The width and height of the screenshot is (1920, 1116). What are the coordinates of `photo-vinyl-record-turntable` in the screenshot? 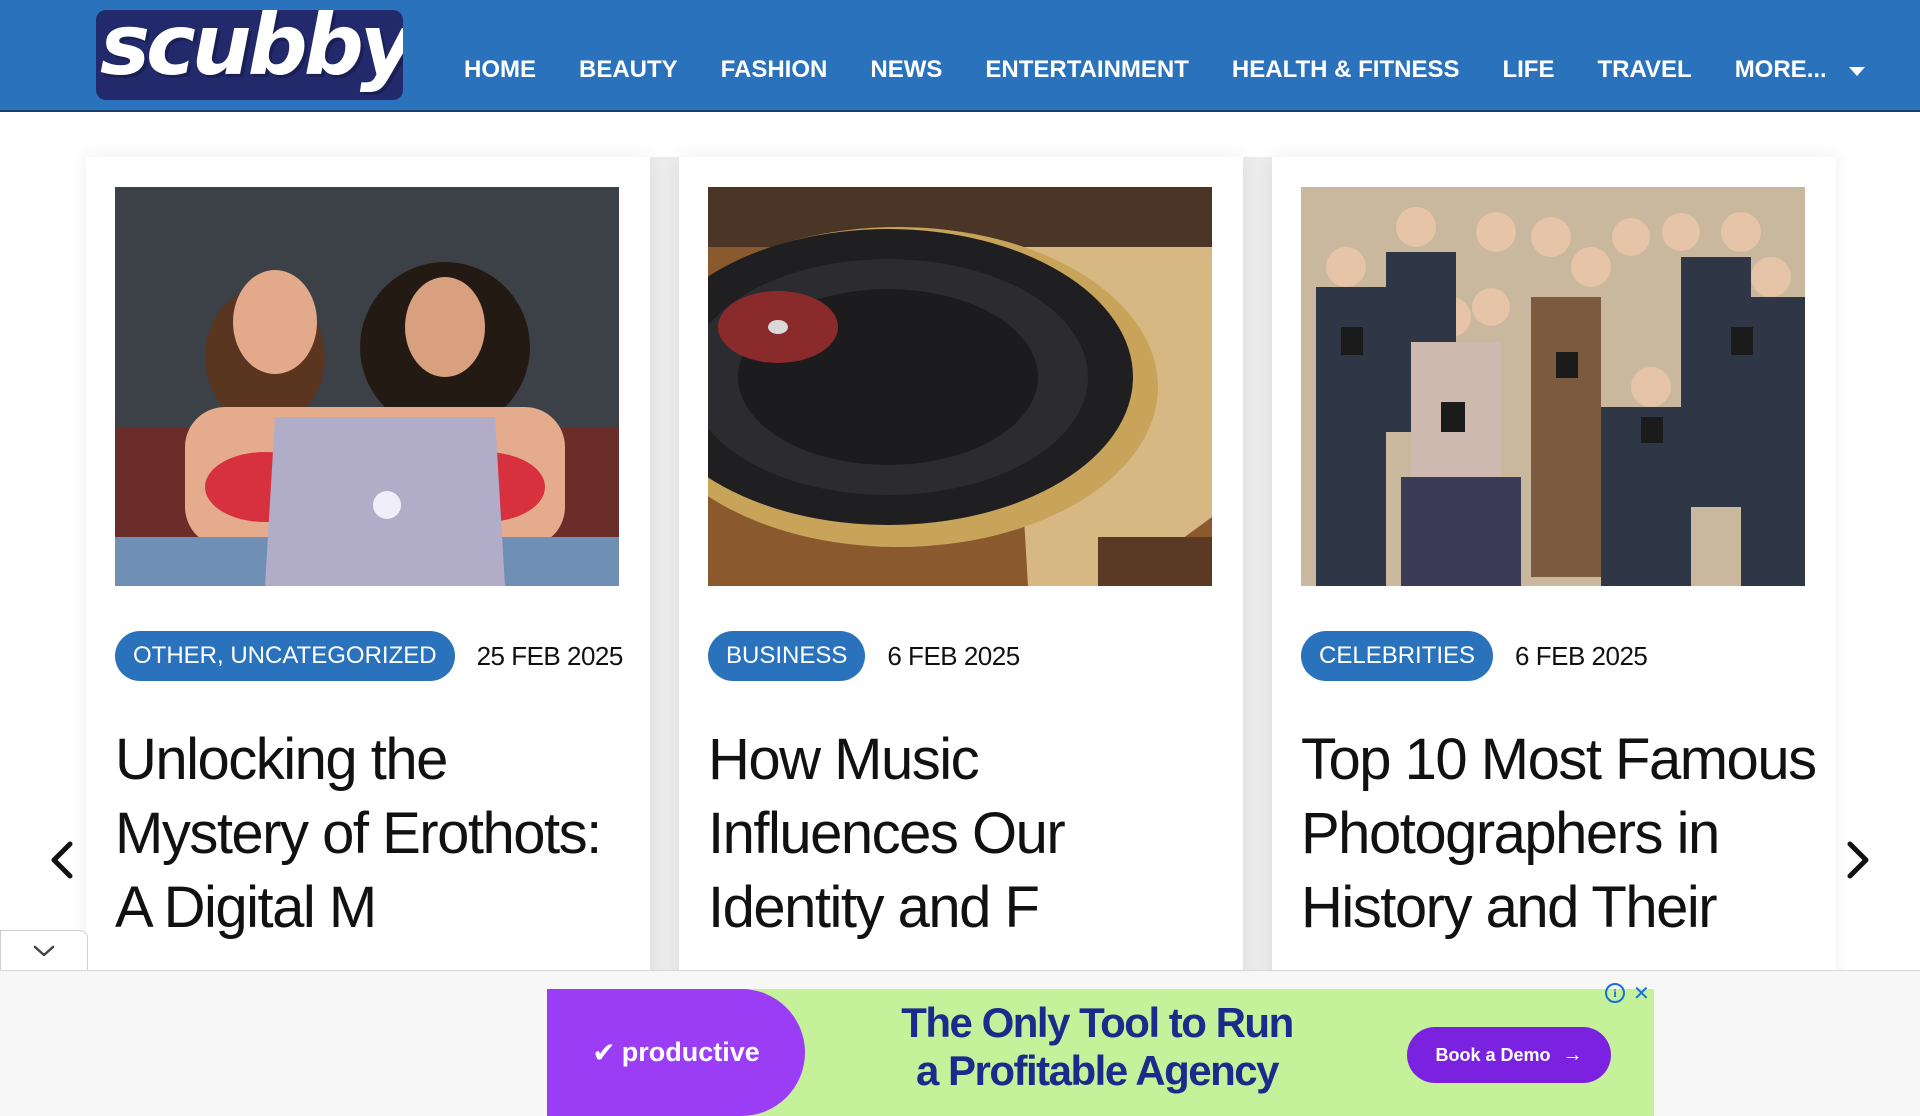 It's located at (960, 386).